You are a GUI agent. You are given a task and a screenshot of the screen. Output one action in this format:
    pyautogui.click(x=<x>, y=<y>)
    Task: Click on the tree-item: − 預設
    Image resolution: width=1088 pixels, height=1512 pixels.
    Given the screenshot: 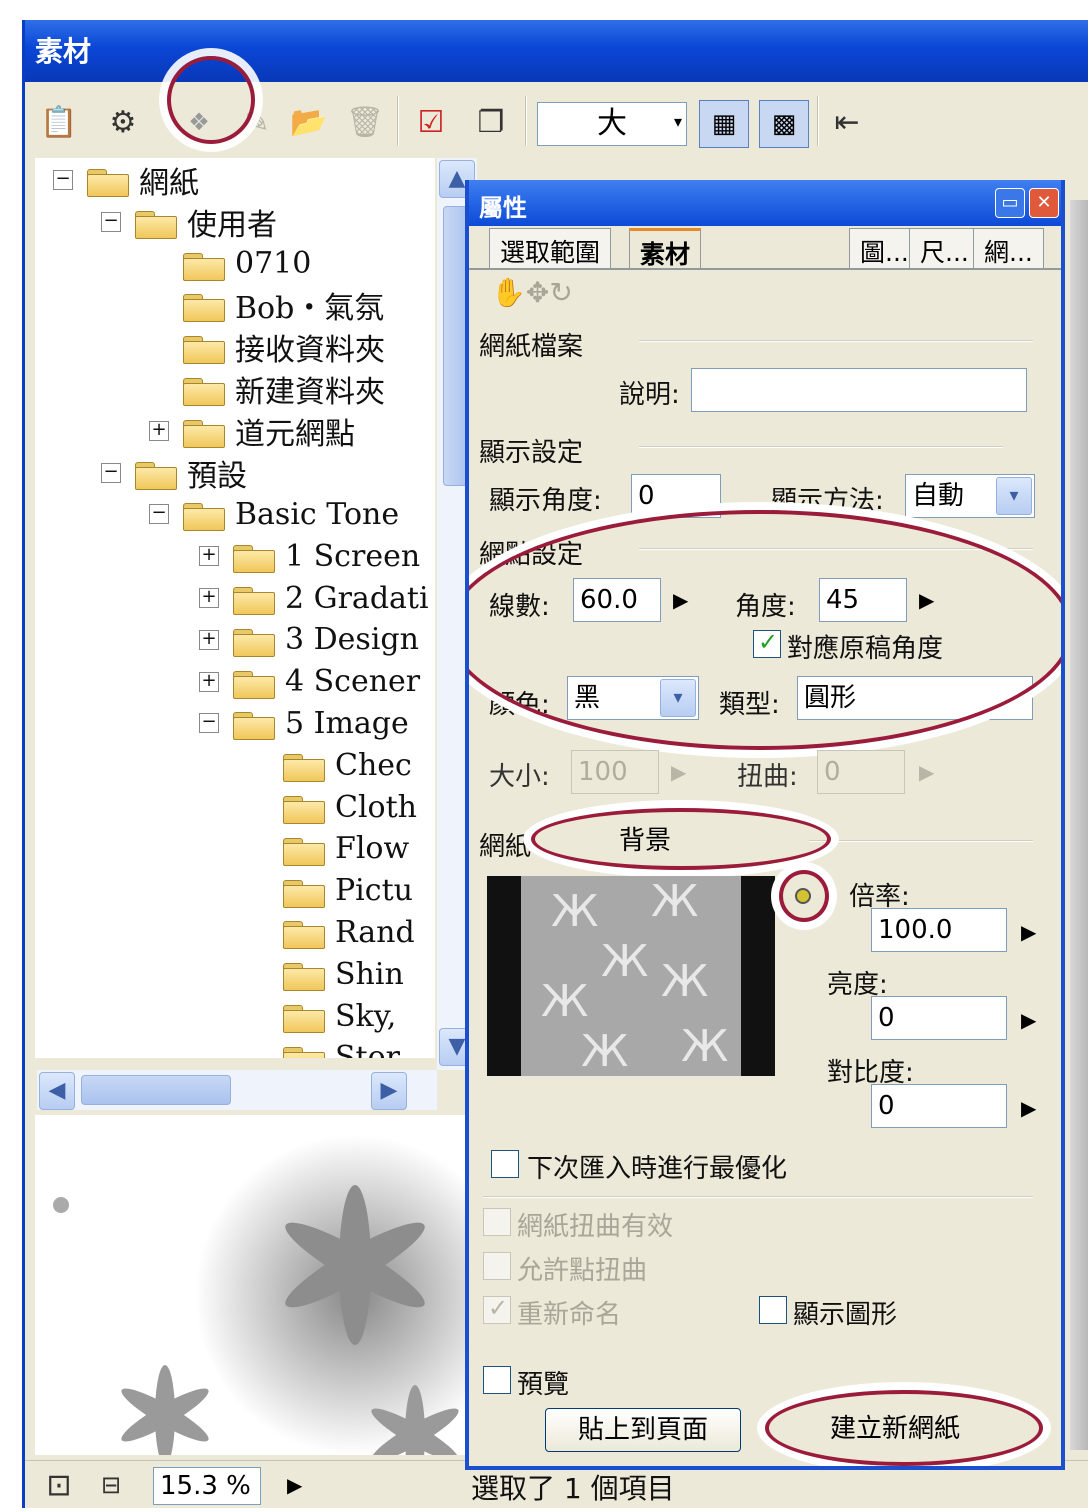 What is the action you would take?
    pyautogui.click(x=174, y=473)
    